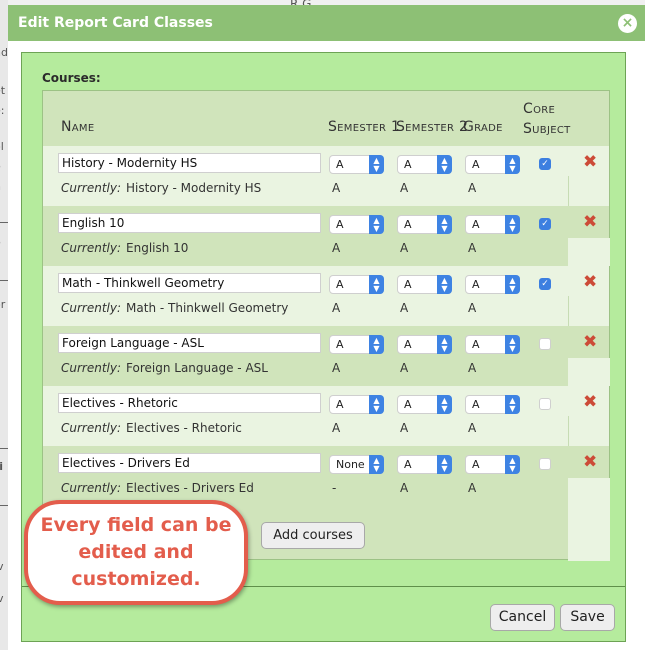 This screenshot has width=645, height=650. Describe the element at coordinates (522, 617) in the screenshot. I see `cancel-button: Cancel` at that location.